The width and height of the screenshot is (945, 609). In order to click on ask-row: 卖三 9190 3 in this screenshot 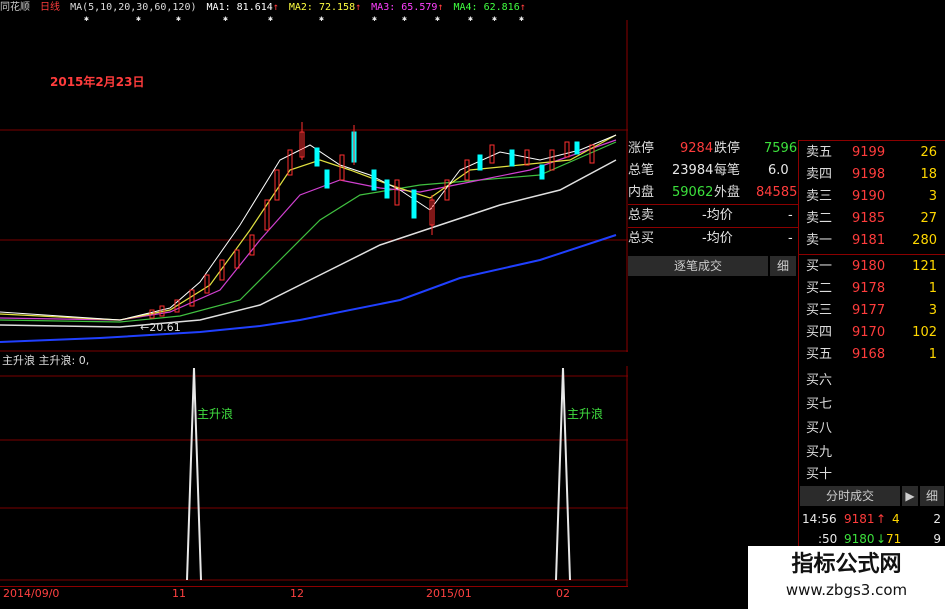, I will do `click(875, 197)`.